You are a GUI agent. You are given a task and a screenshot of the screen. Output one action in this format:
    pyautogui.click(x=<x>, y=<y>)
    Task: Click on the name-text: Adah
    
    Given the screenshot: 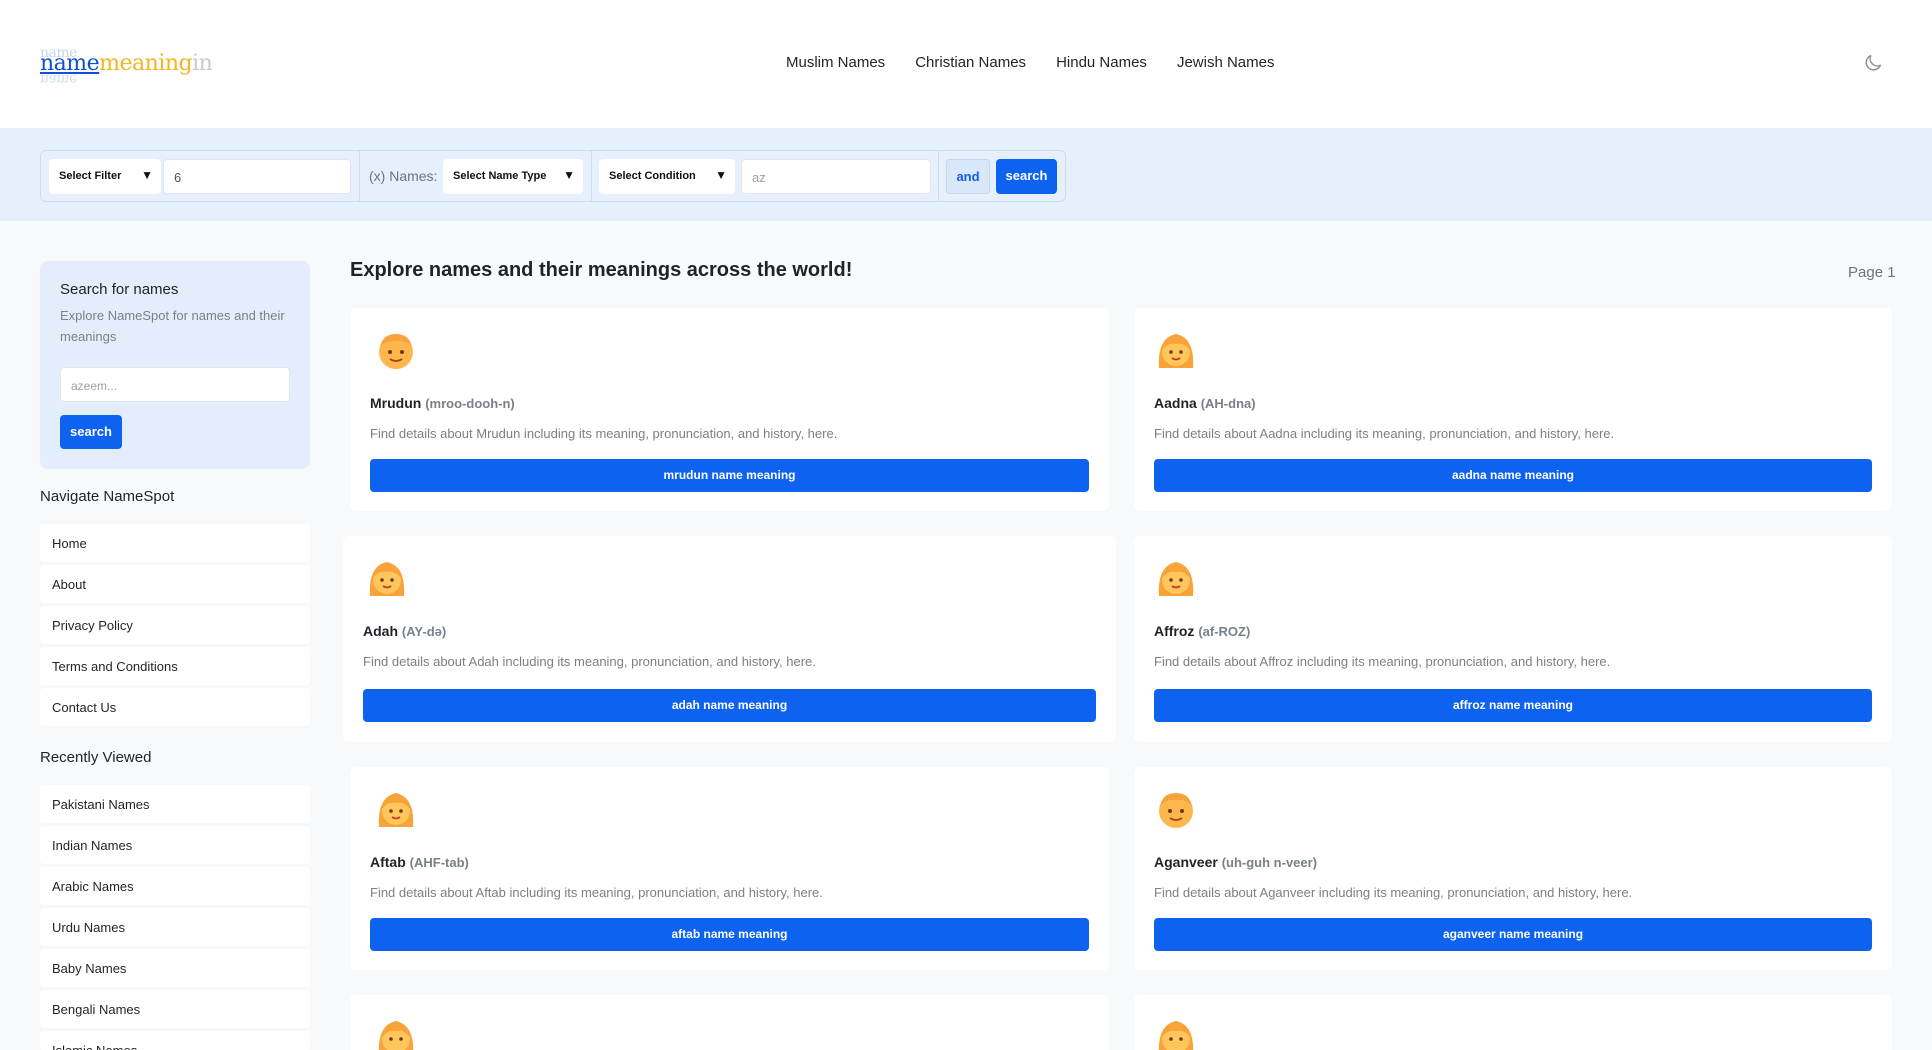 What is the action you would take?
    pyautogui.click(x=380, y=631)
    